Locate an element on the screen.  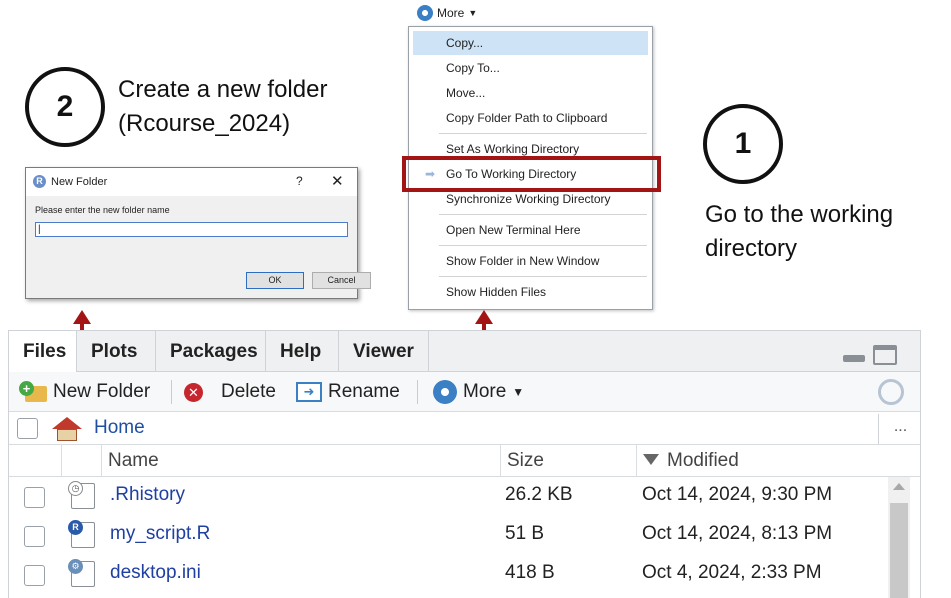
step-2-caption: Create a new folder (Rcourse_2024) is located at coordinates (222, 107).